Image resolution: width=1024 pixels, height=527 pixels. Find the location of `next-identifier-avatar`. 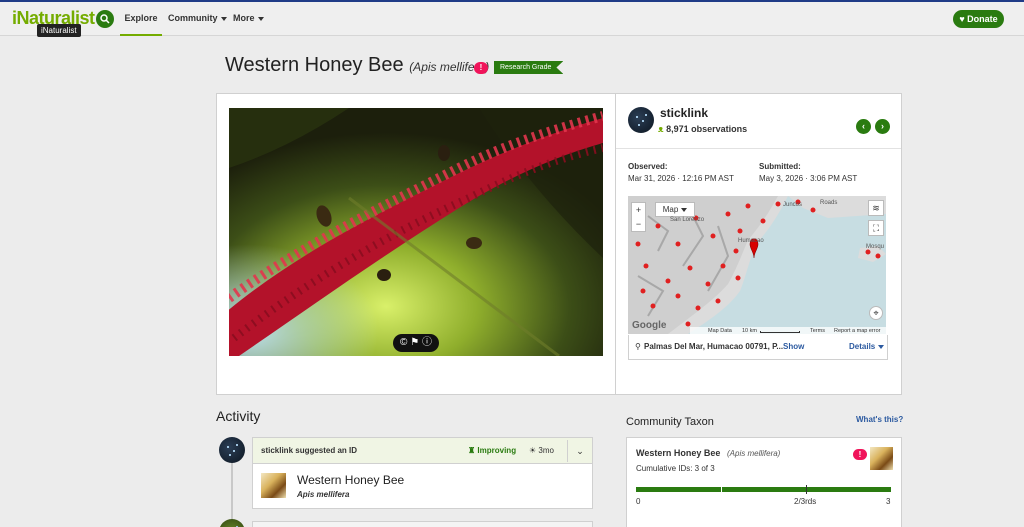

next-identifier-avatar is located at coordinates (232, 523).